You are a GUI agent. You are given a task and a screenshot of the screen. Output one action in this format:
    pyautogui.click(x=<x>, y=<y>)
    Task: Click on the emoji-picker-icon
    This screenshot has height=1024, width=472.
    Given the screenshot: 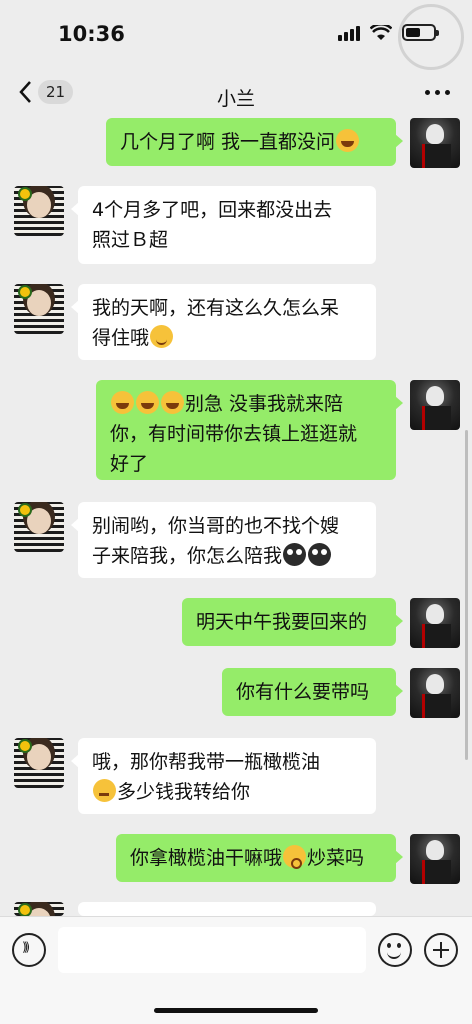 What is the action you would take?
    pyautogui.click(x=395, y=950)
    